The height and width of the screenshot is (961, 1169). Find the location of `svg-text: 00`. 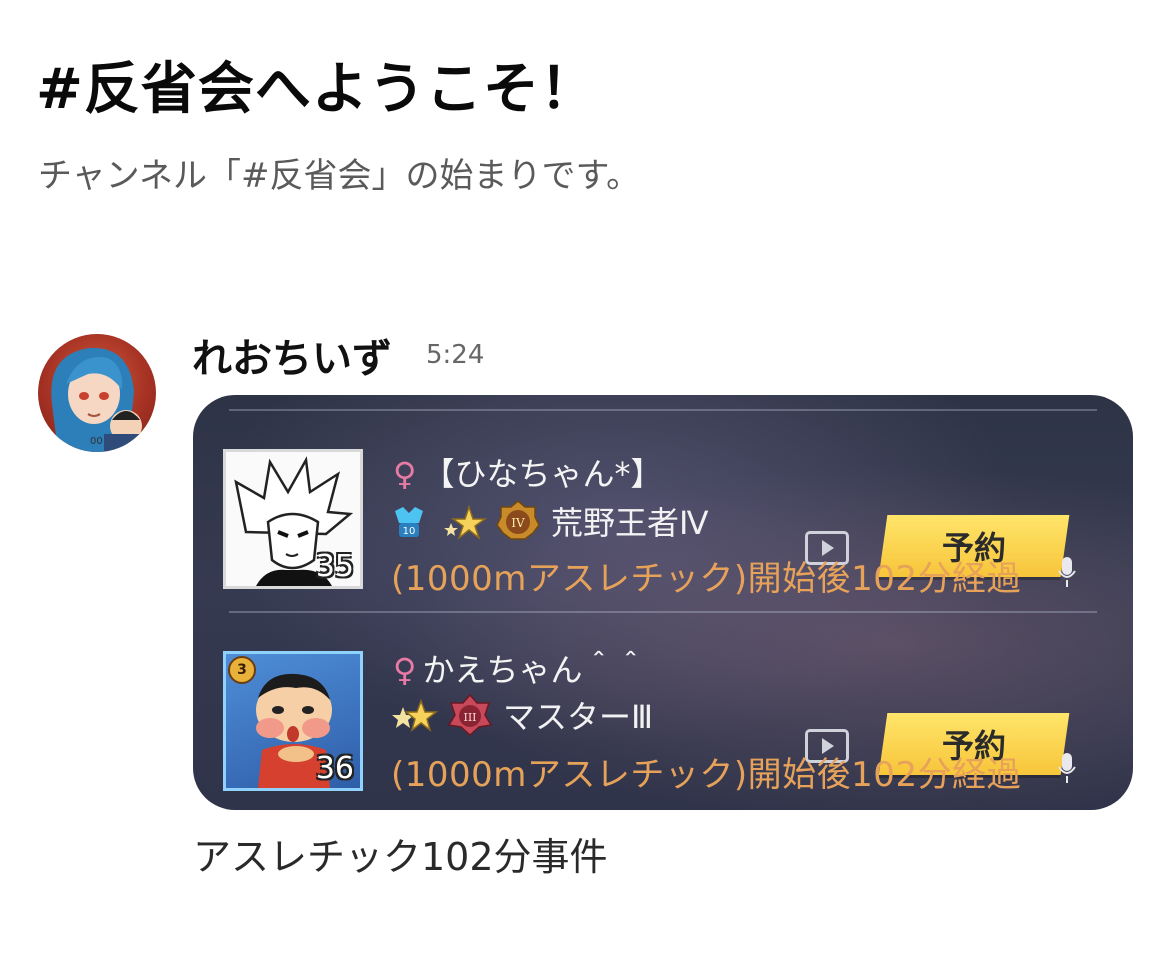

svg-text: 00 is located at coordinates (96, 441).